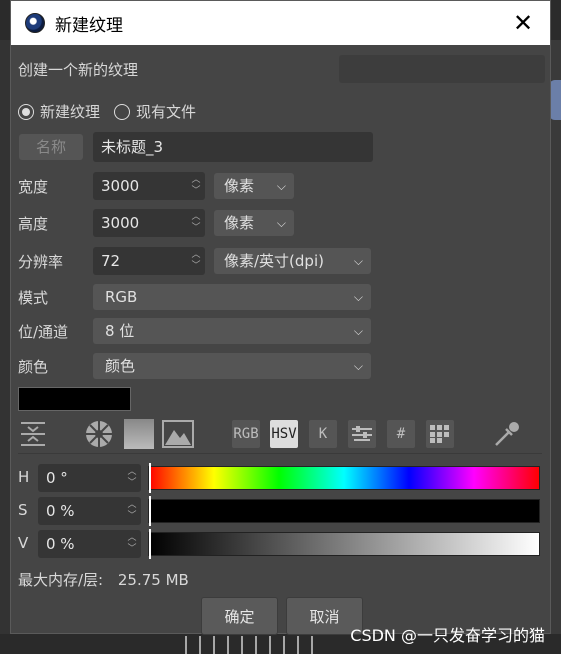 Image resolution: width=561 pixels, height=654 pixels. What do you see at coordinates (60, 544) in the screenshot?
I see `value-value: 0 %` at bounding box center [60, 544].